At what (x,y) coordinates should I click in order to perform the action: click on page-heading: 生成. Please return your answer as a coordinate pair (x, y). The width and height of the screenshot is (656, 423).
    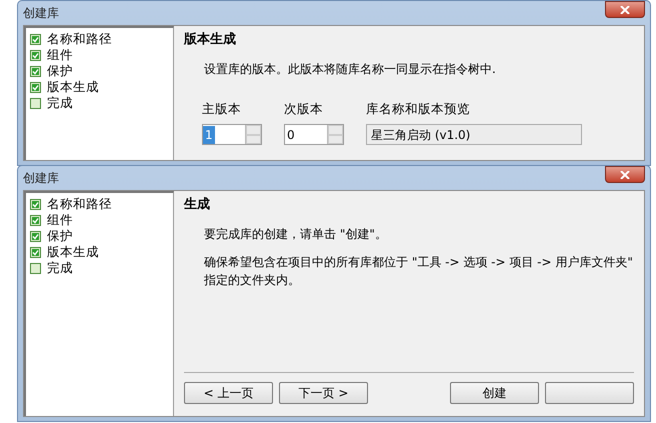
    Looking at the image, I should click on (197, 205).